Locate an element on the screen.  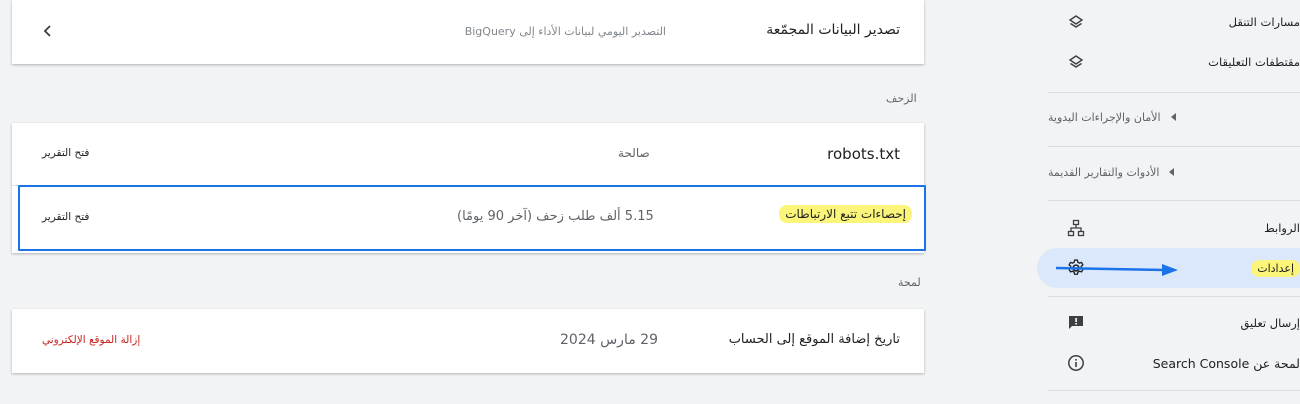
sidebar-item-send-feedback: إرسال تعليق is located at coordinates (1175, 323).